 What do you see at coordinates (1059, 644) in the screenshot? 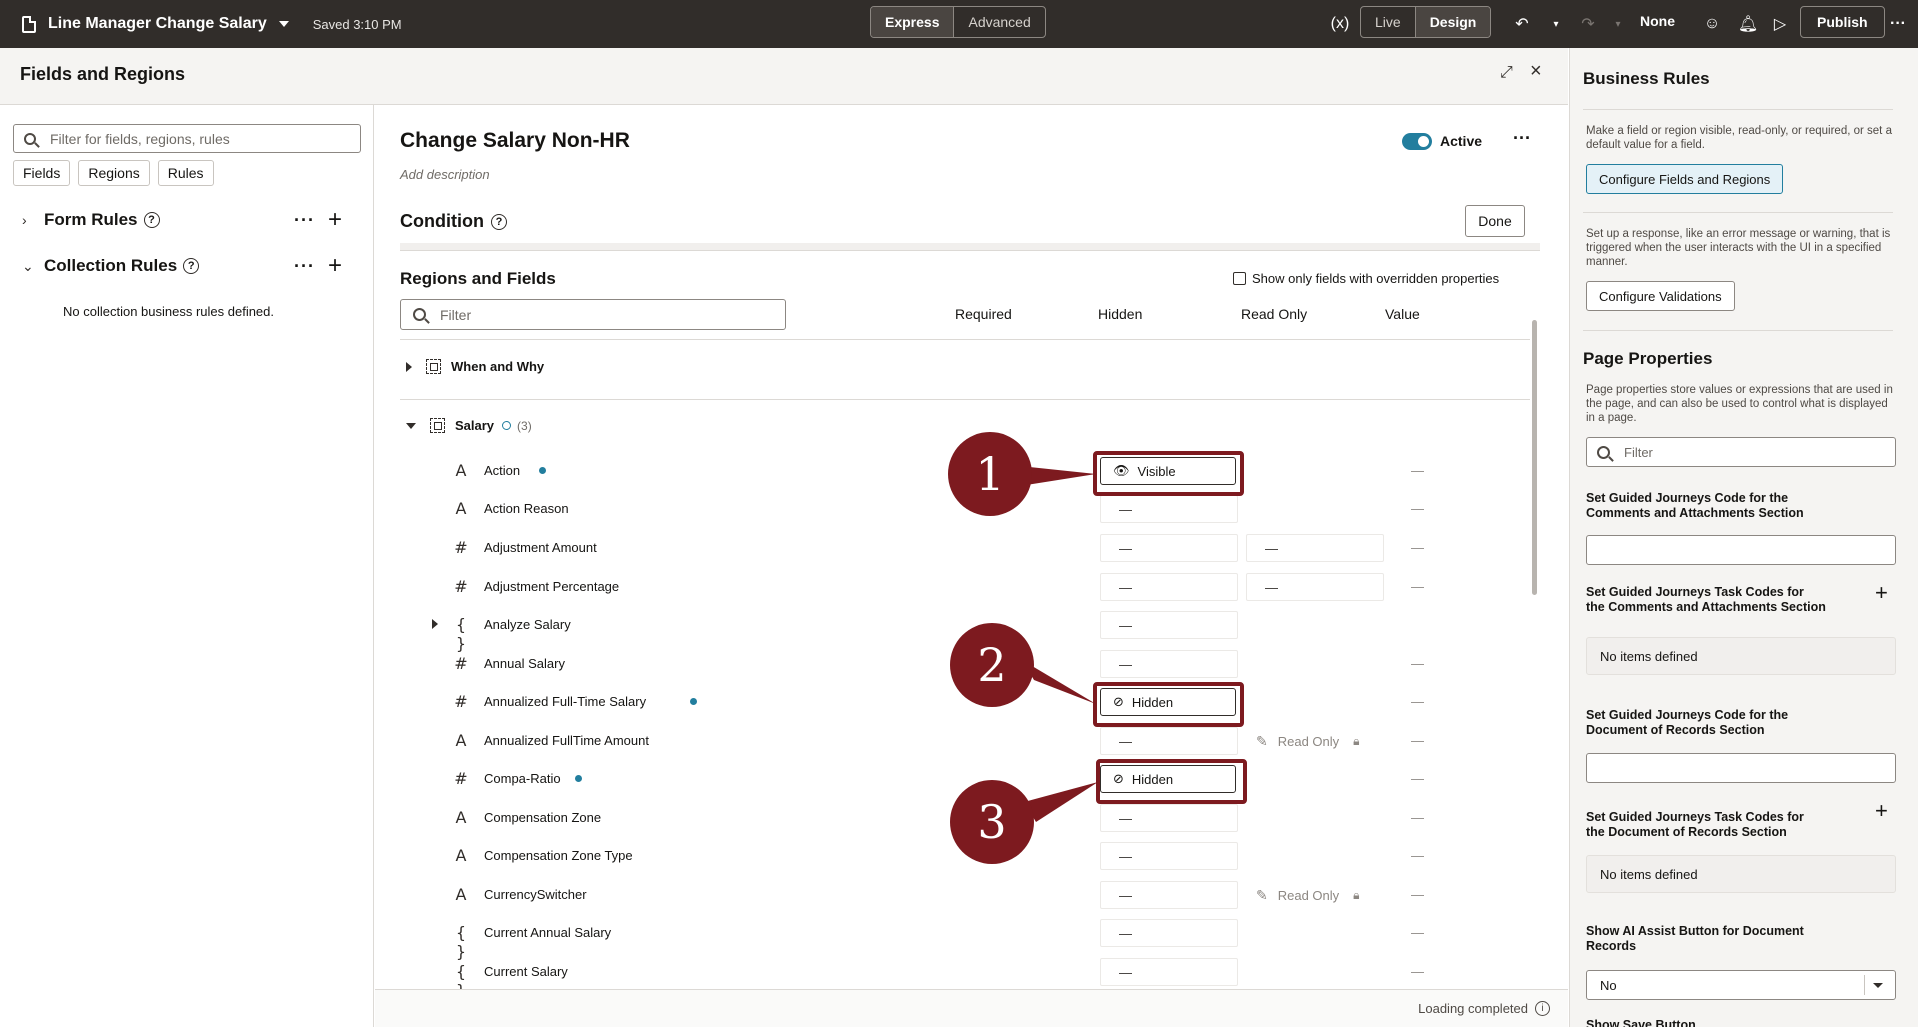
I see `callout-pointers` at bounding box center [1059, 644].